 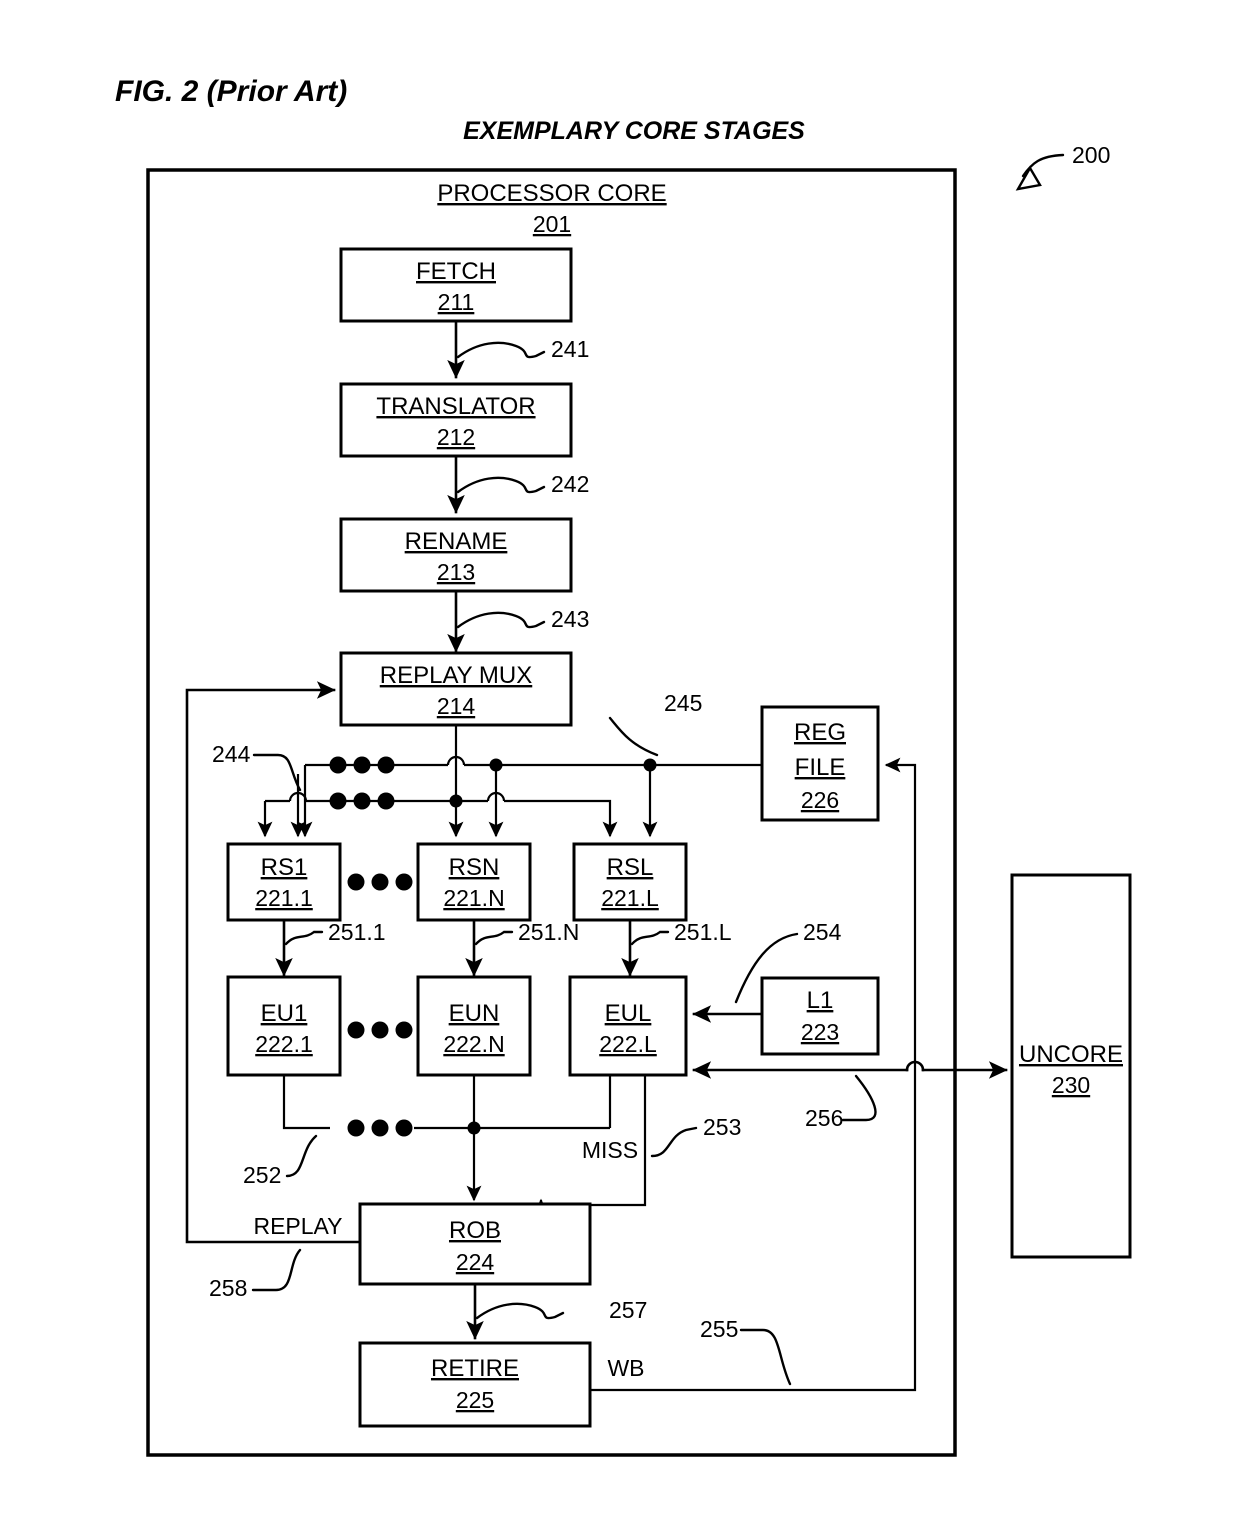 What do you see at coordinates (455, 406) in the screenshot?
I see `block-translator-label: TRANSLATOR` at bounding box center [455, 406].